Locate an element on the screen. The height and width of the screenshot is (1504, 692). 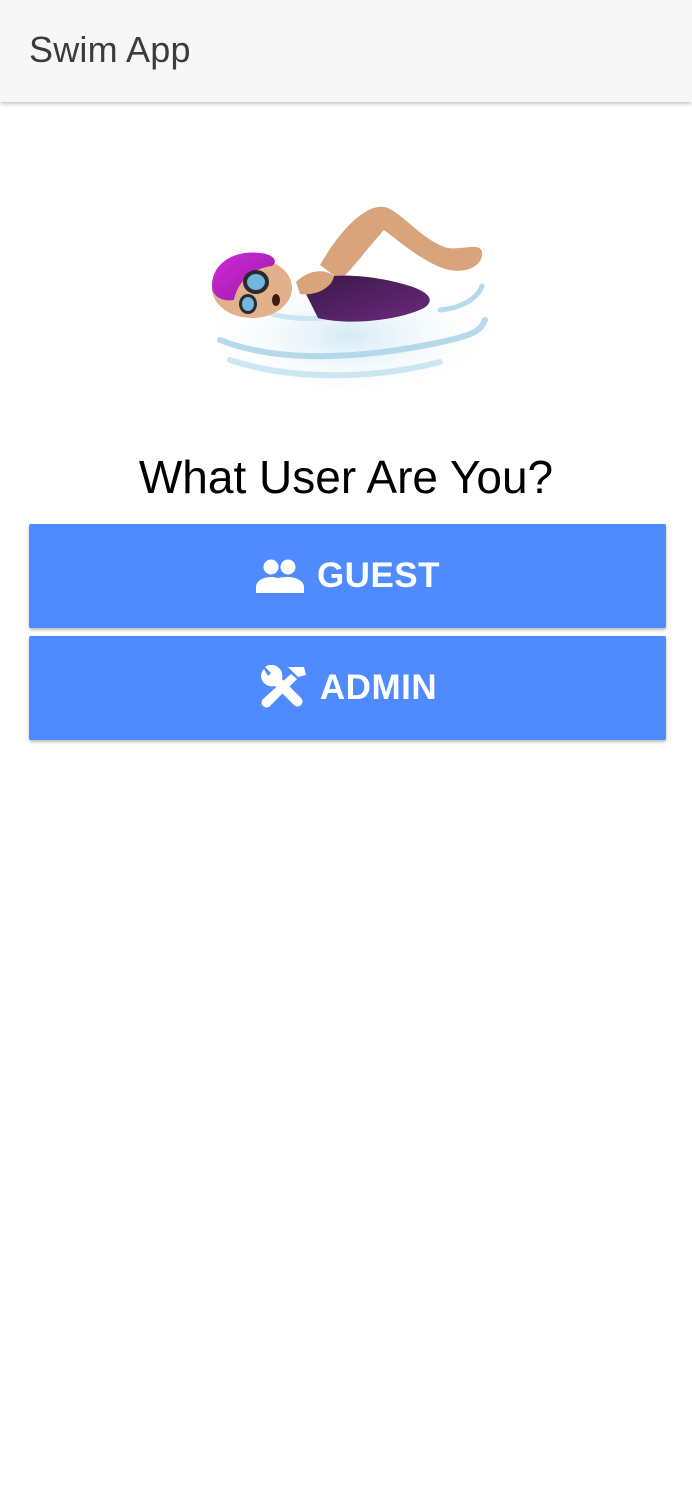
guest-button: GUEST is located at coordinates (347, 576).